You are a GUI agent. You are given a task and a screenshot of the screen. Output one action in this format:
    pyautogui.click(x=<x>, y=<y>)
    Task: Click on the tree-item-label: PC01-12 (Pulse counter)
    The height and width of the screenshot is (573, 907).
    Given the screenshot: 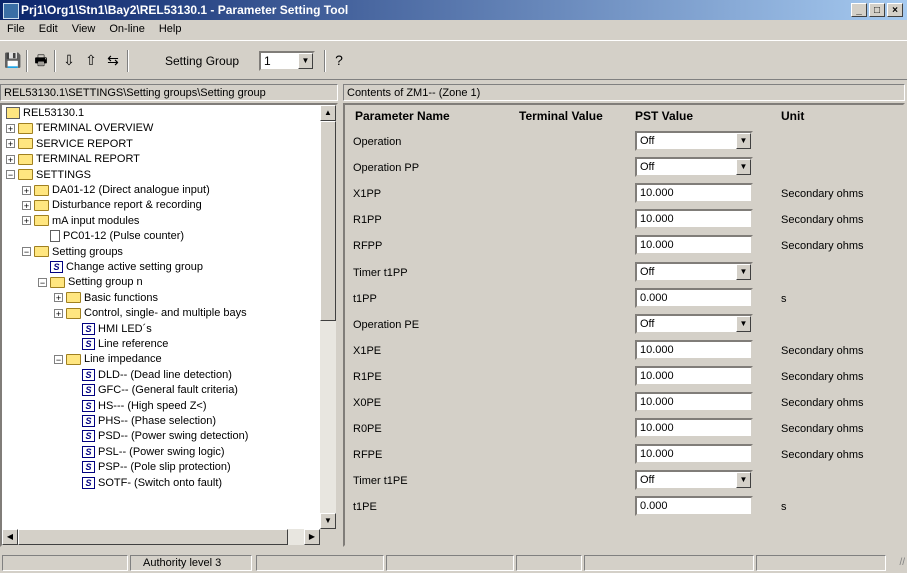 What is the action you would take?
    pyautogui.click(x=124, y=236)
    